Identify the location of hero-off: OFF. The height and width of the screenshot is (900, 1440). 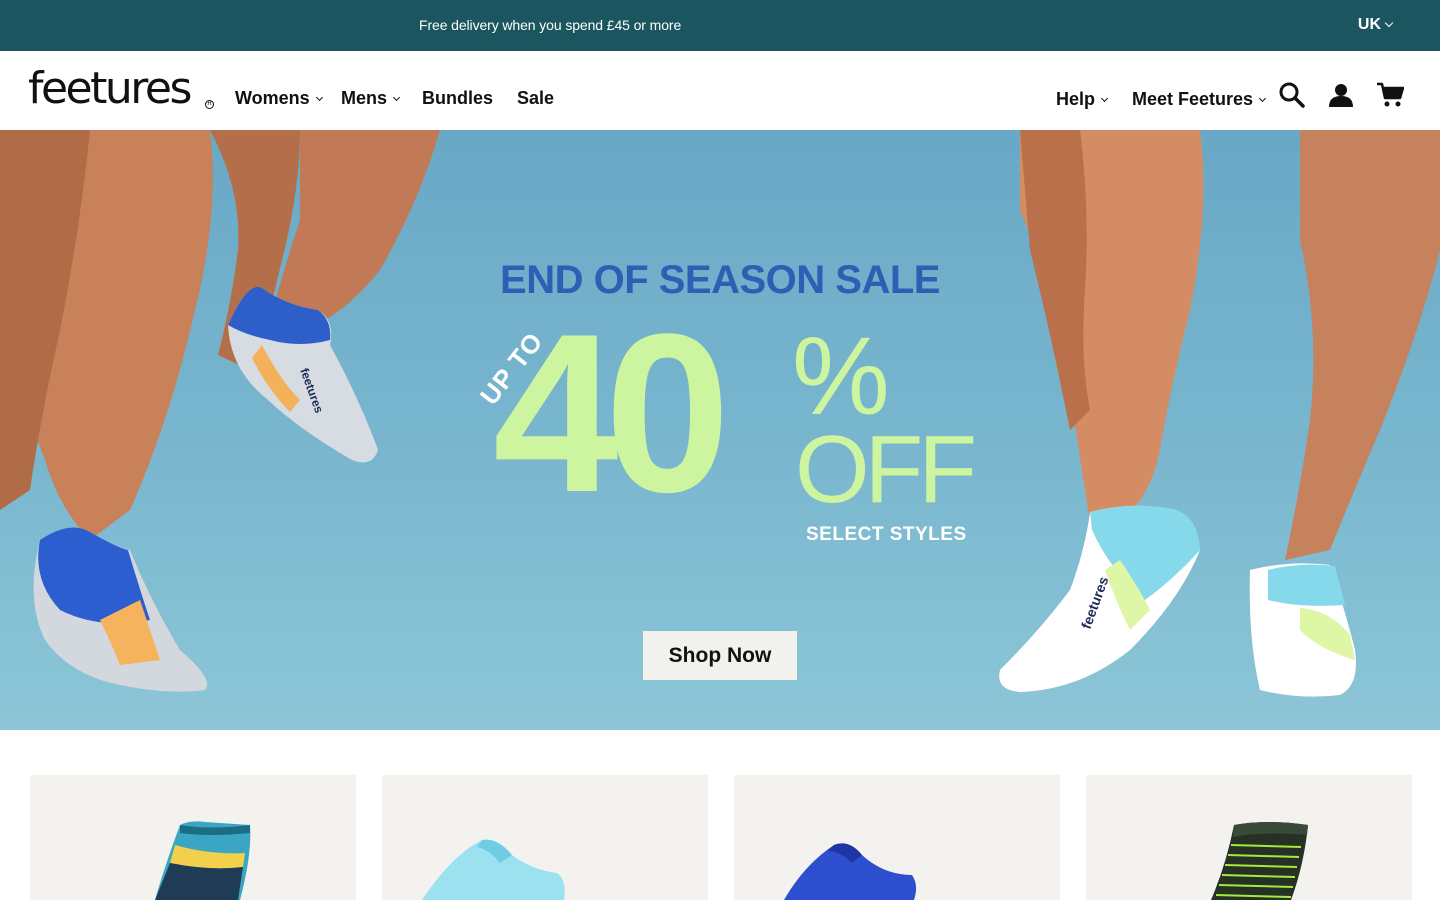
(886, 469).